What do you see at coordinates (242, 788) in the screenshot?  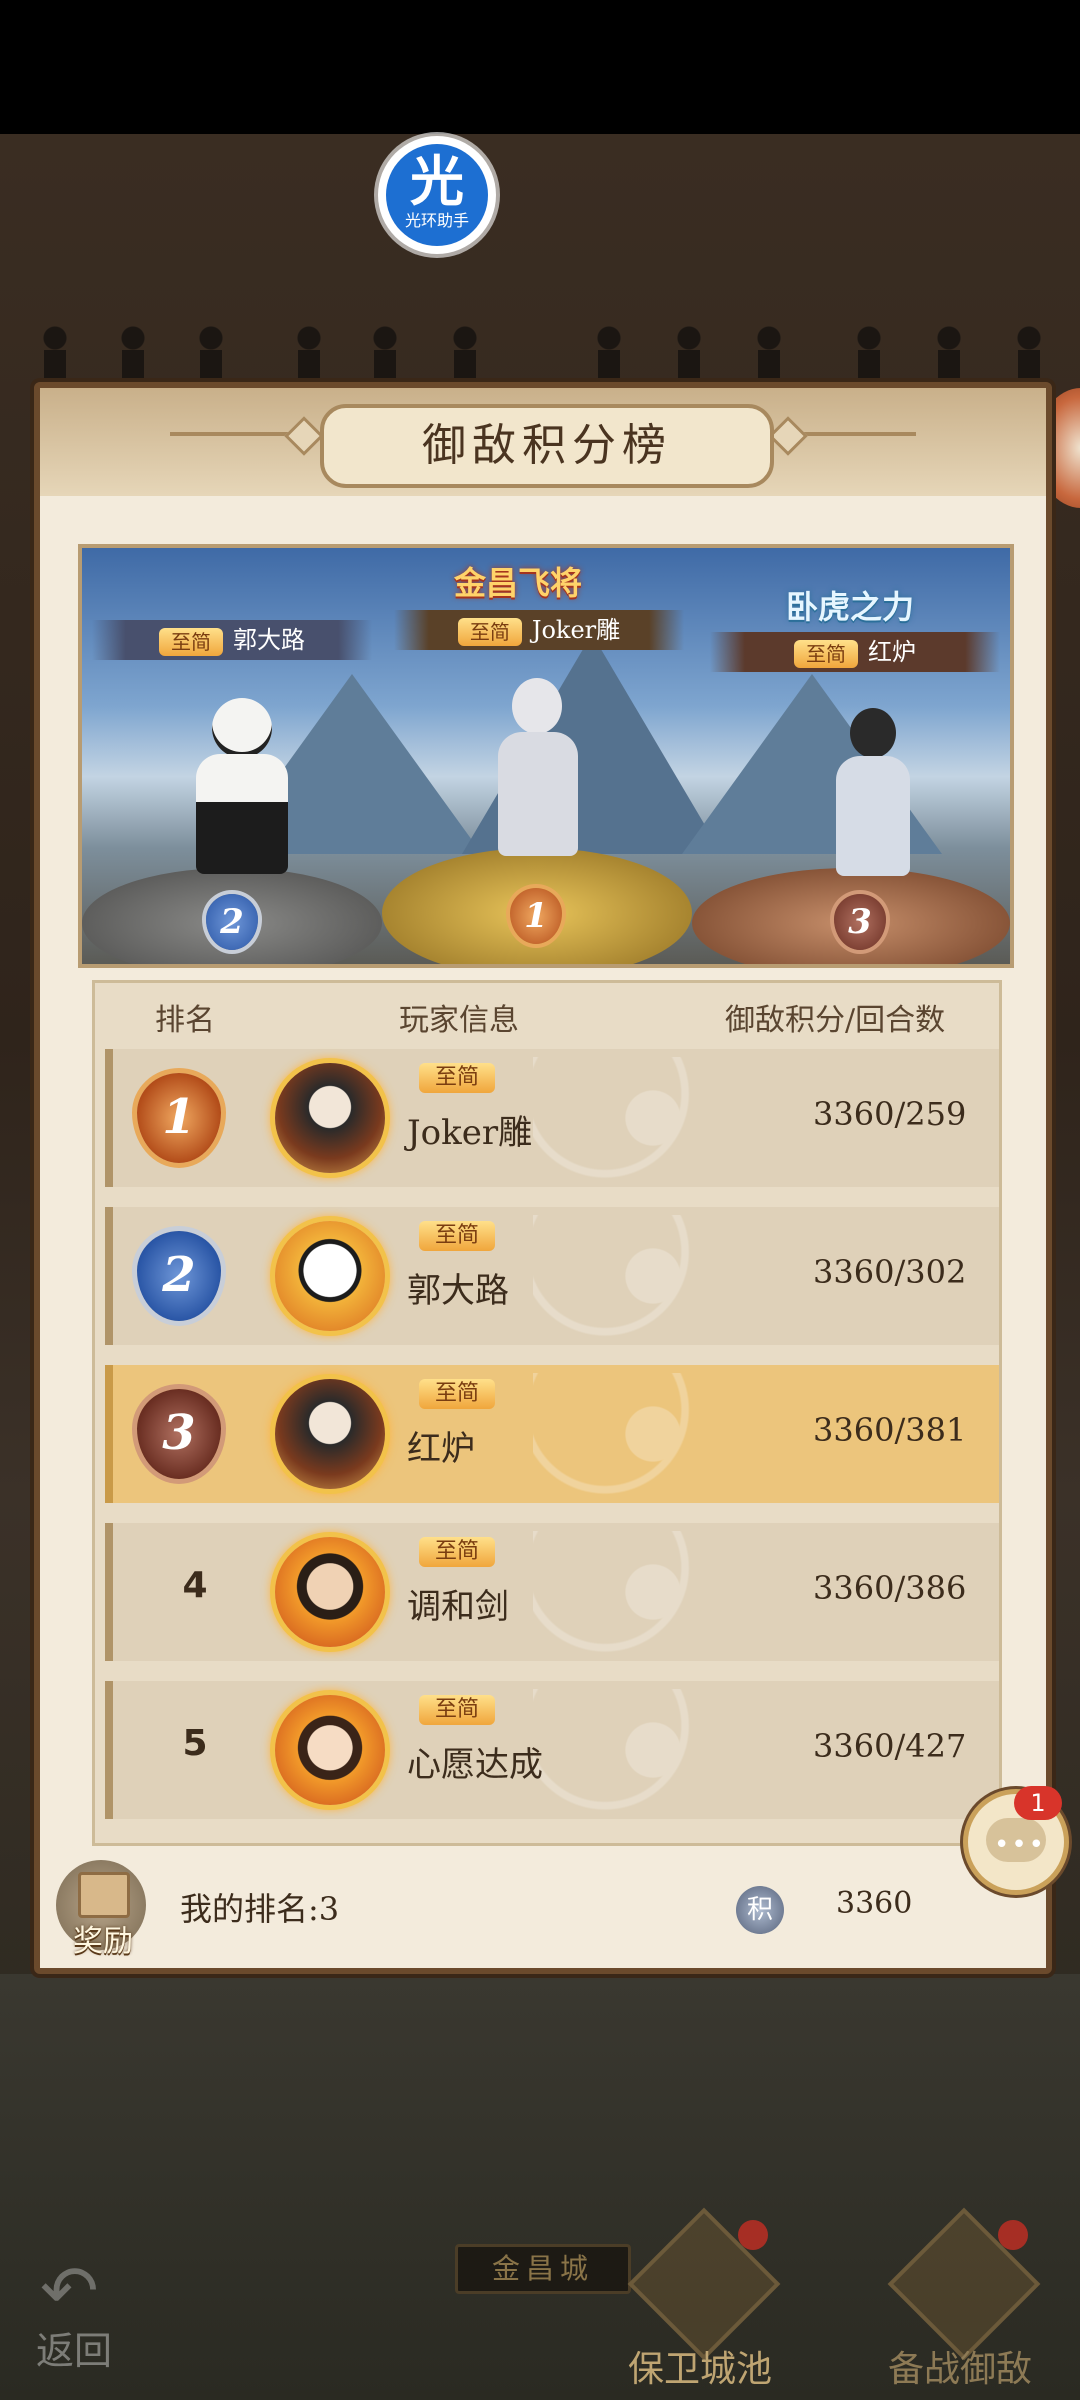 I see `second-place-panda-figure` at bounding box center [242, 788].